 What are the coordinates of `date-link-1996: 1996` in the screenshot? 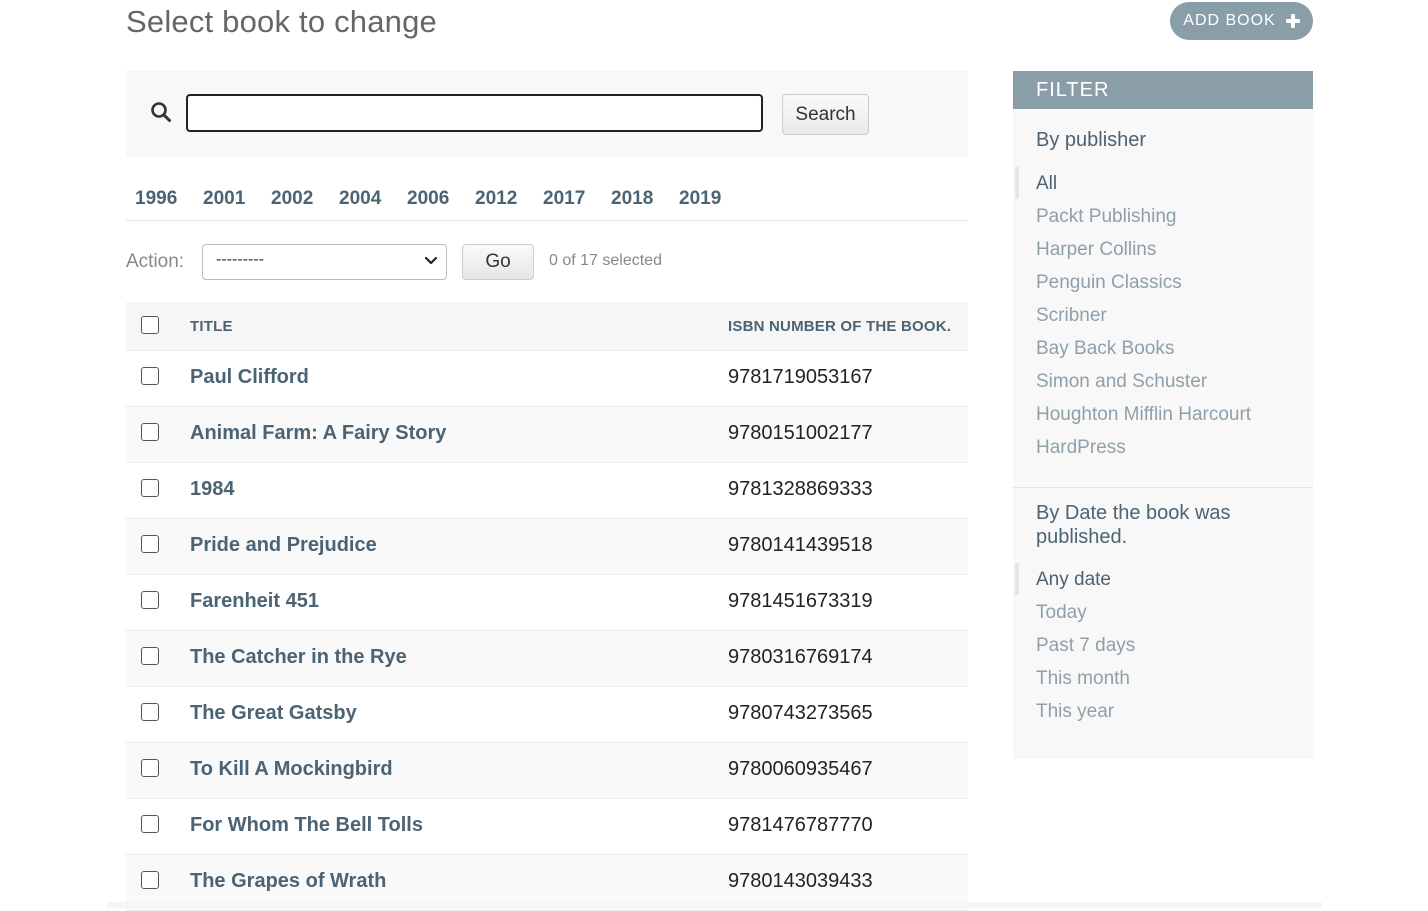 It's located at (156, 199).